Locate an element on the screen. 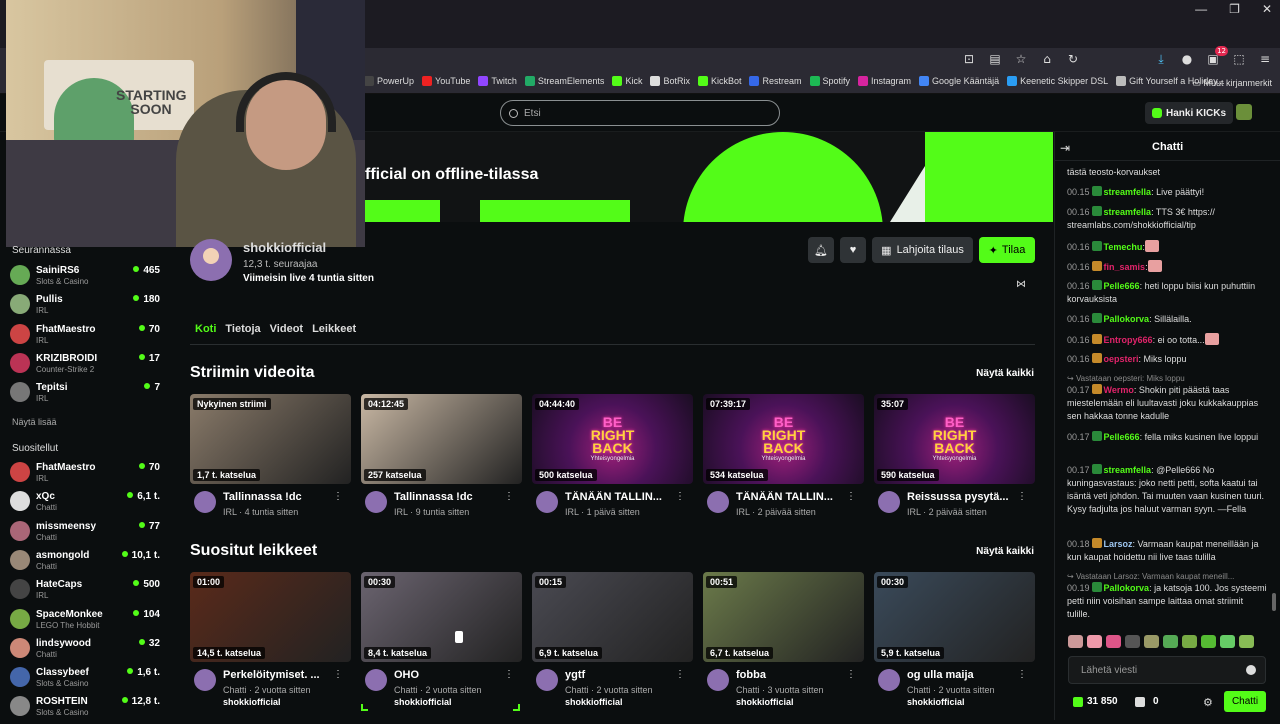 This screenshot has height=724, width=1280. get-kicks-button: Hanki KICKs is located at coordinates (1189, 113).